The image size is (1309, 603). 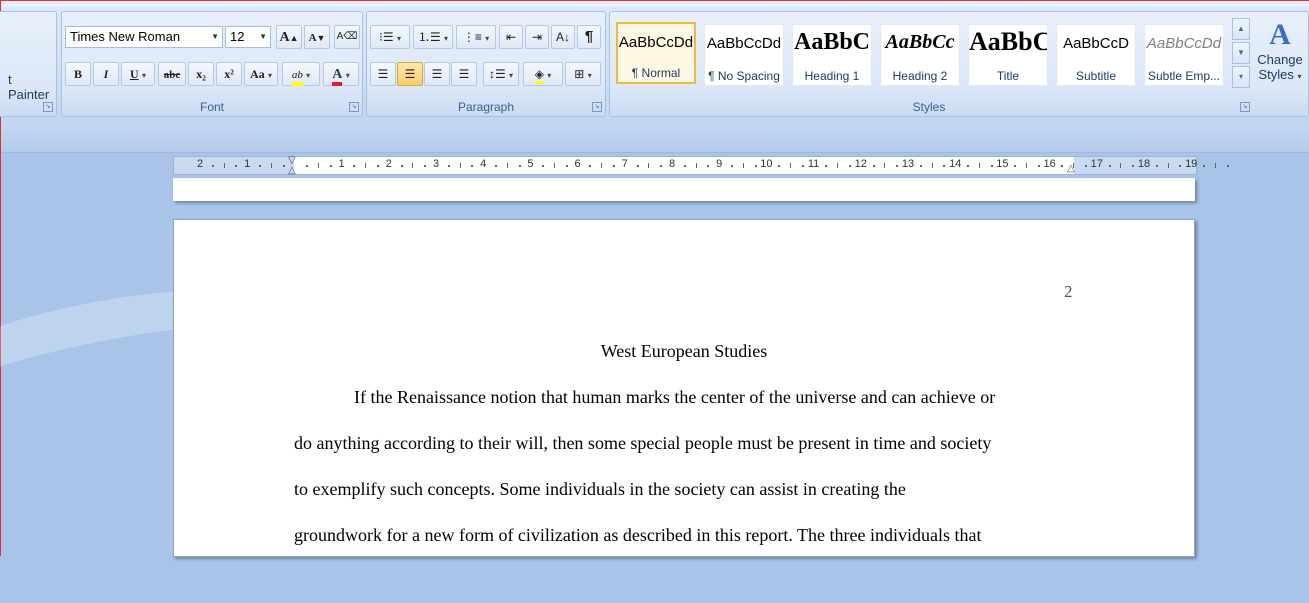 What do you see at coordinates (200, 164) in the screenshot?
I see `ruler-tick-label: 2` at bounding box center [200, 164].